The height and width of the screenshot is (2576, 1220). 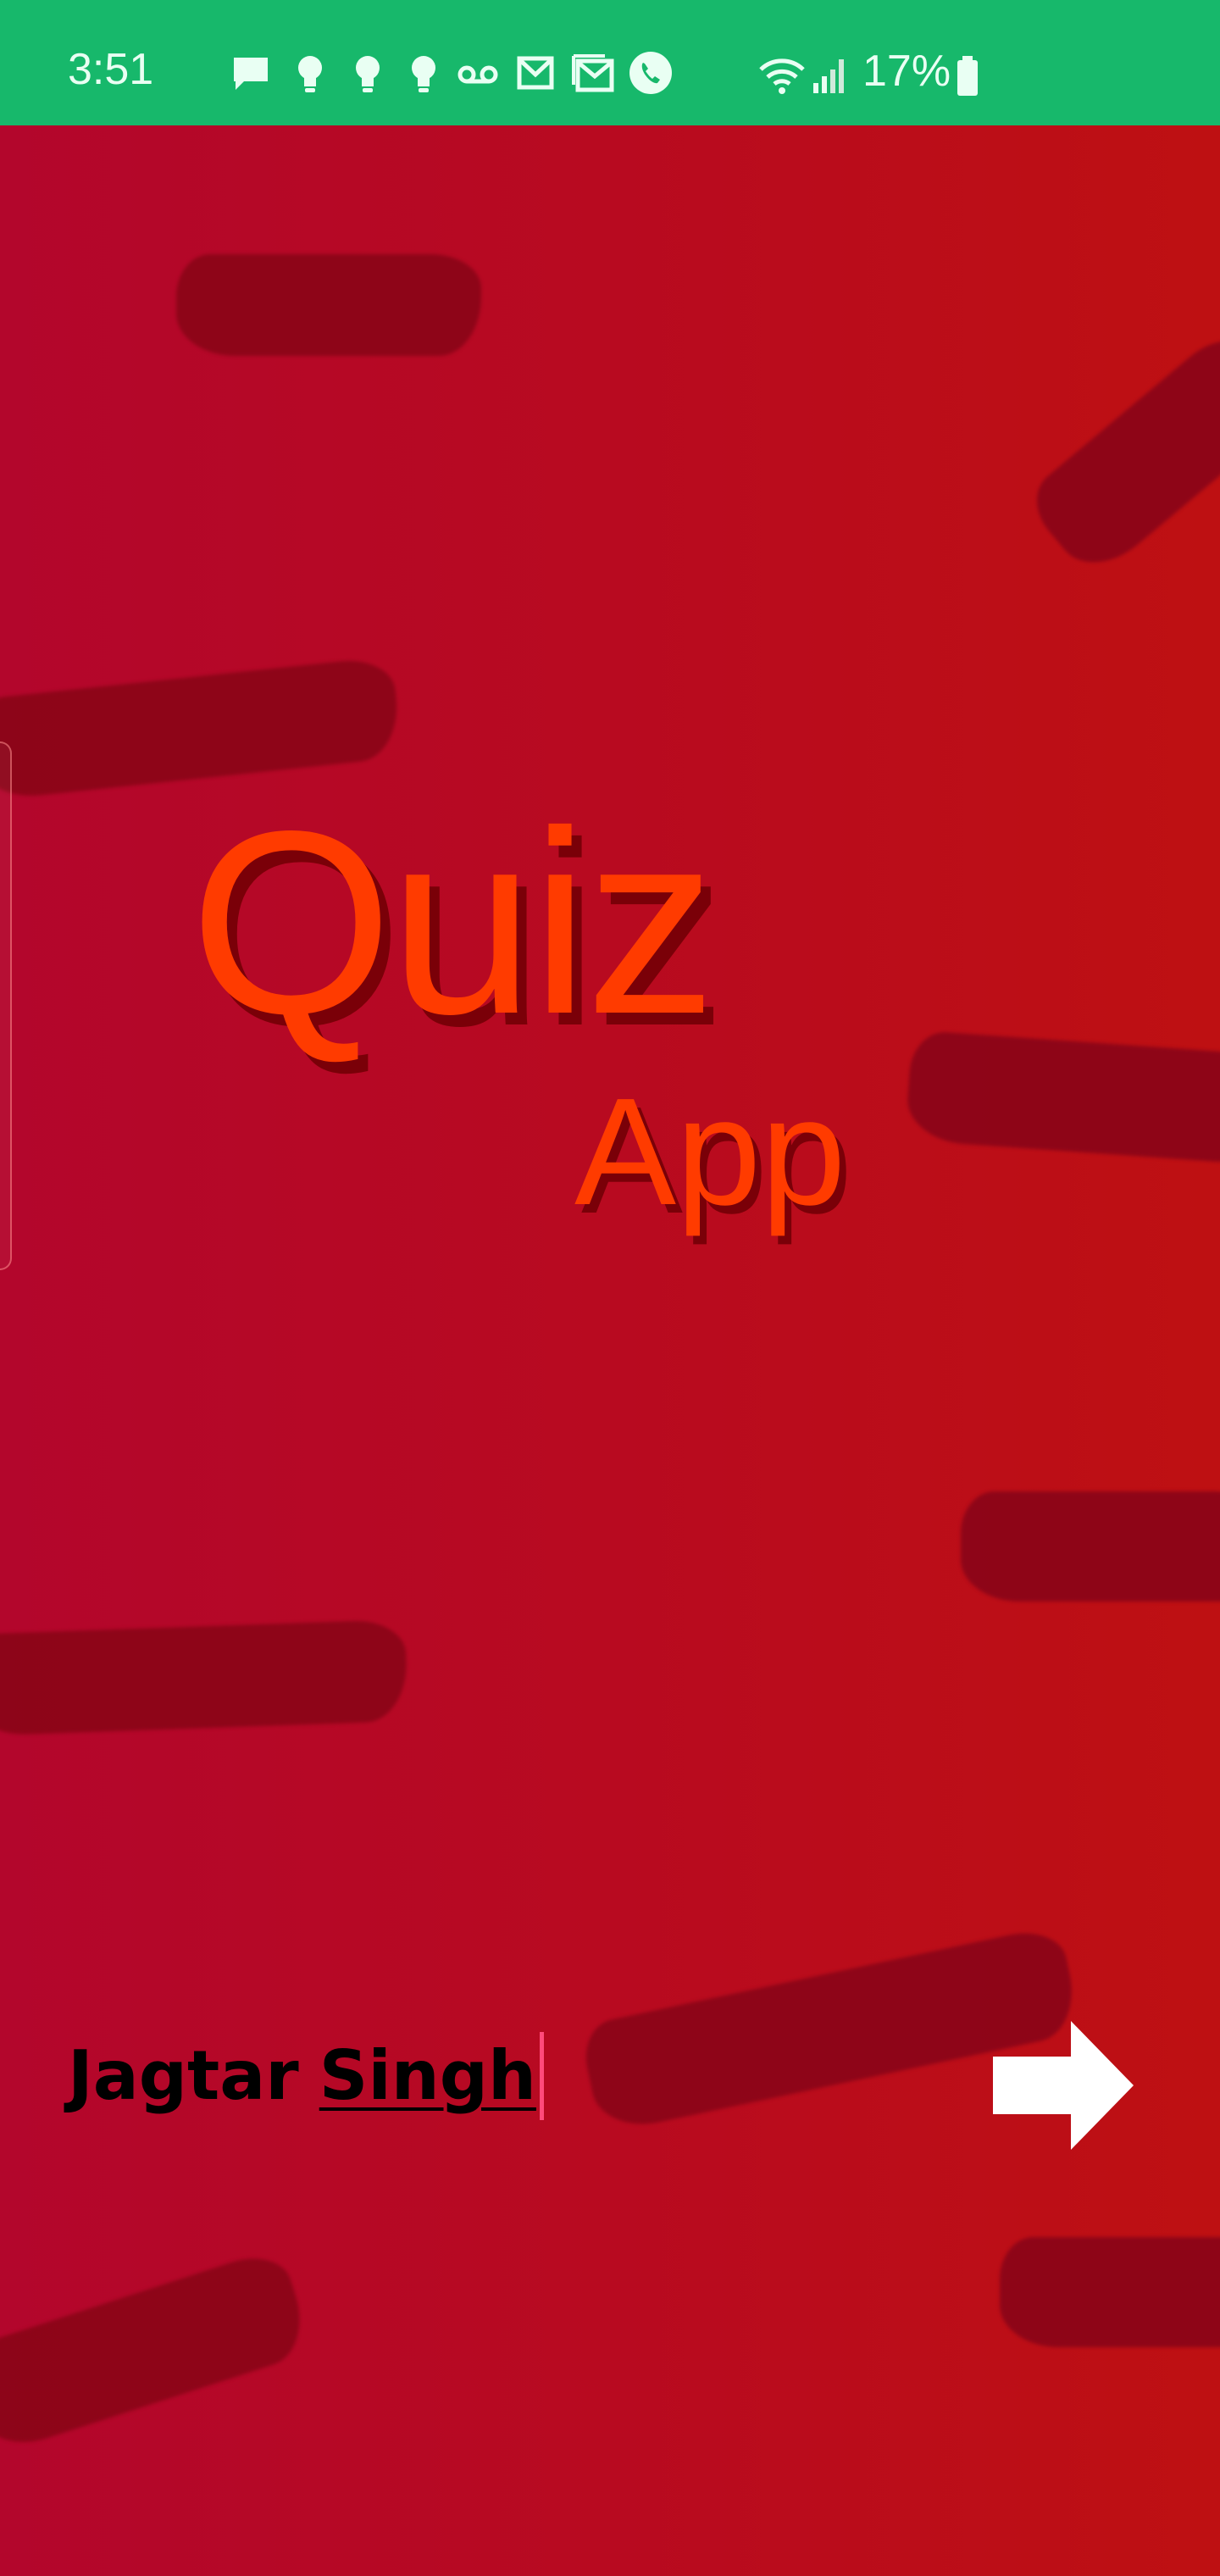 I want to click on edge-panel-handle, so click(x=6, y=1005).